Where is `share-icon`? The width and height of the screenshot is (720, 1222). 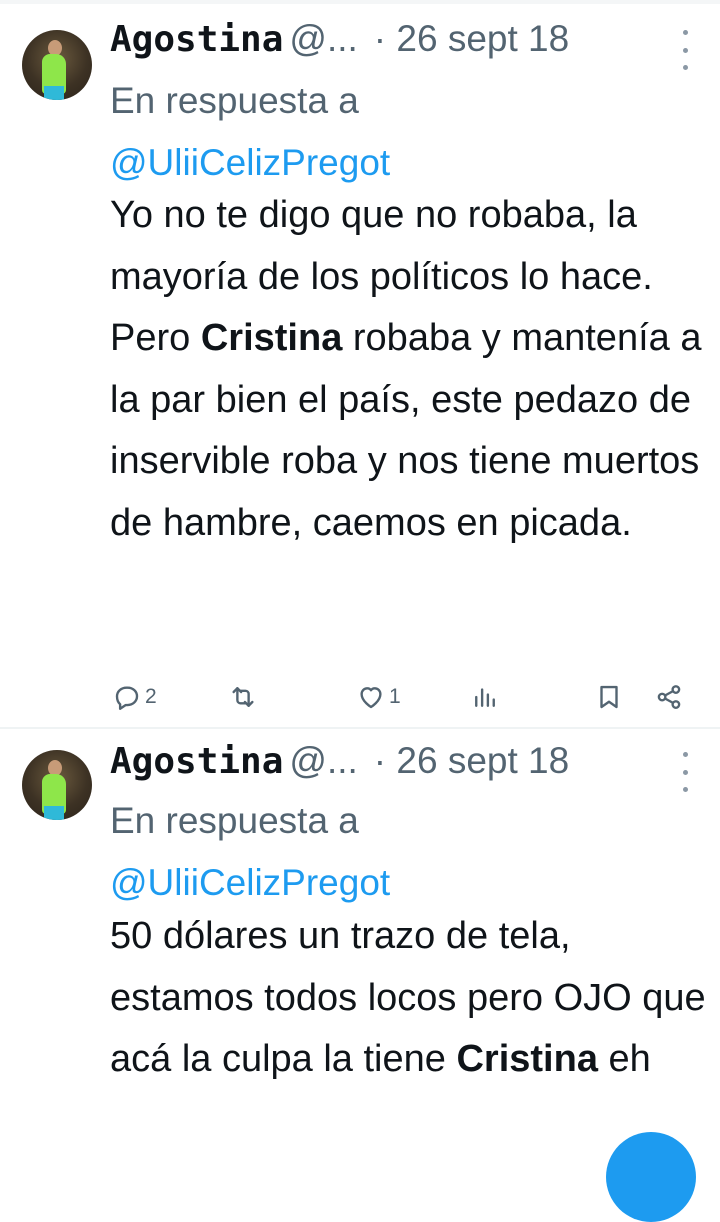
share-icon is located at coordinates (669, 697).